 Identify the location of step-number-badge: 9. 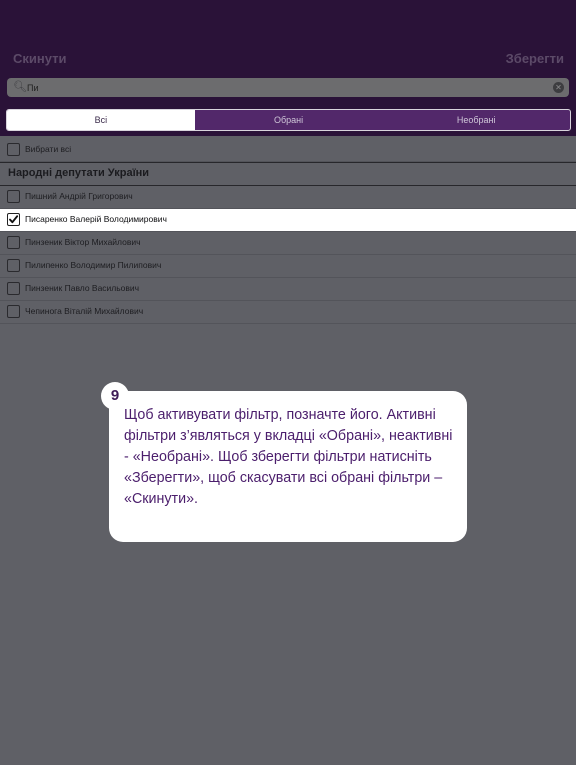
(115, 396).